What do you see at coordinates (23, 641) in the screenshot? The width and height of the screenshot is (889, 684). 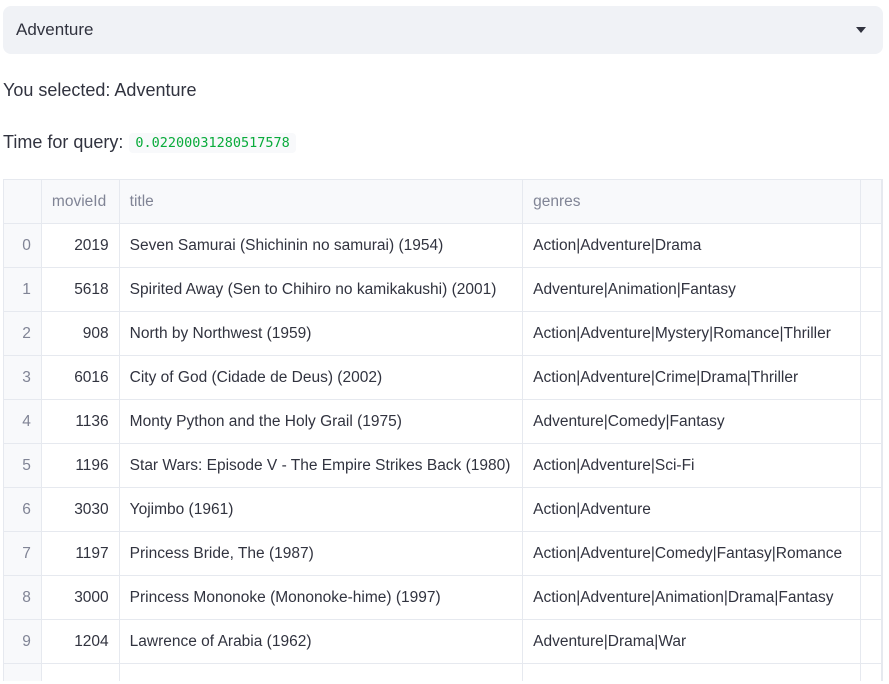 I see `row-index: 9` at bounding box center [23, 641].